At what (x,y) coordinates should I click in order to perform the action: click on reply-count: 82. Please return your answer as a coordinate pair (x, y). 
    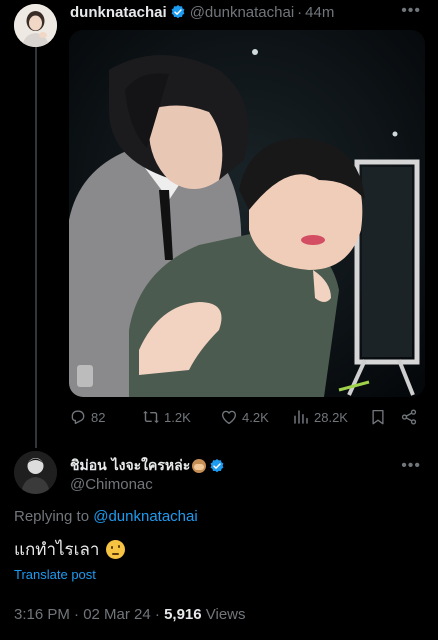
    Looking at the image, I should click on (98, 417).